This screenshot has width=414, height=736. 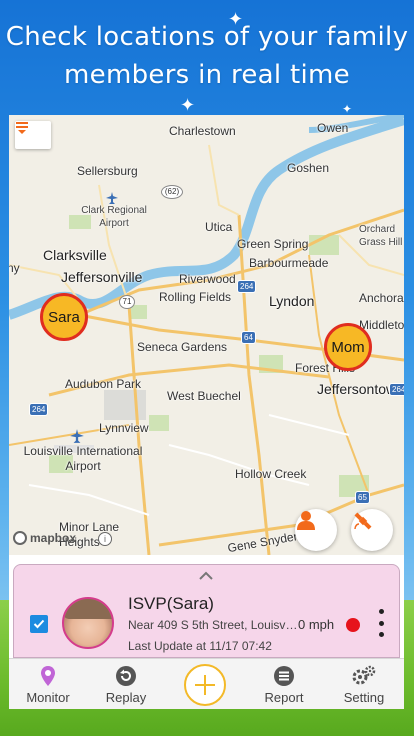 I want to click on map-place-label: Owen, so click(x=333, y=128).